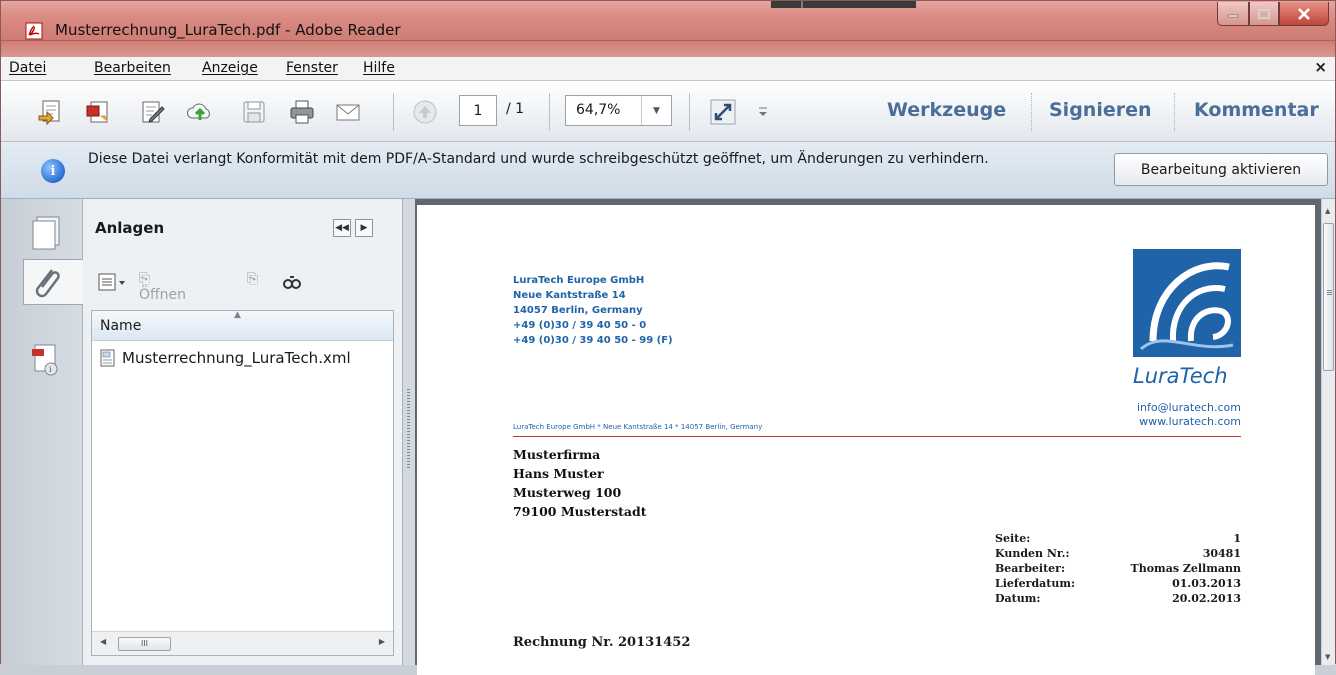 This screenshot has width=1336, height=675. Describe the element at coordinates (237, 315) in the screenshot. I see `sort-ascending-icon: ▲` at that location.